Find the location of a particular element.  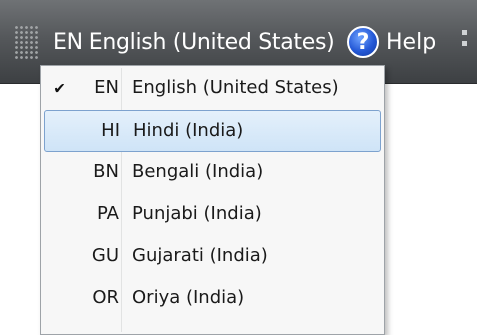

menu-item-bn: BN Bengali (India) is located at coordinates (212, 173).